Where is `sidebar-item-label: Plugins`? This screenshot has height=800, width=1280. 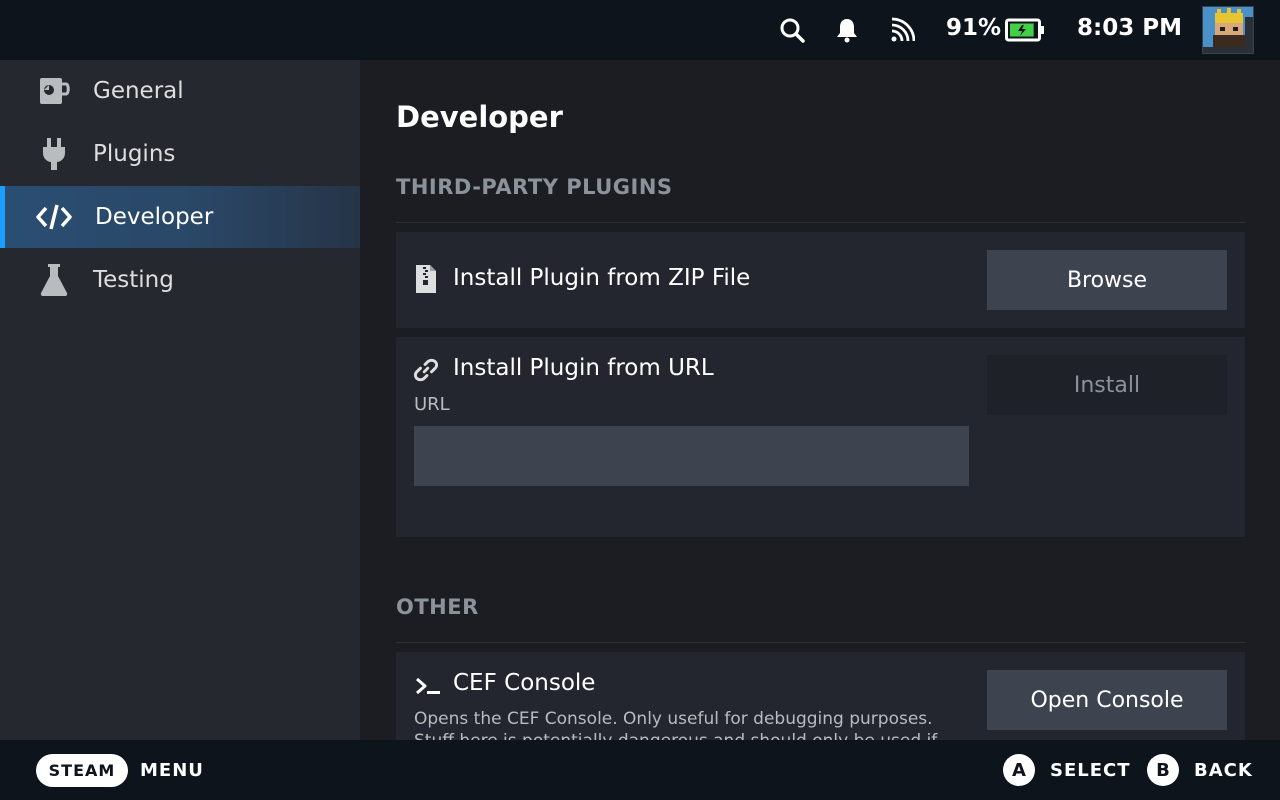 sidebar-item-label: Plugins is located at coordinates (134, 154).